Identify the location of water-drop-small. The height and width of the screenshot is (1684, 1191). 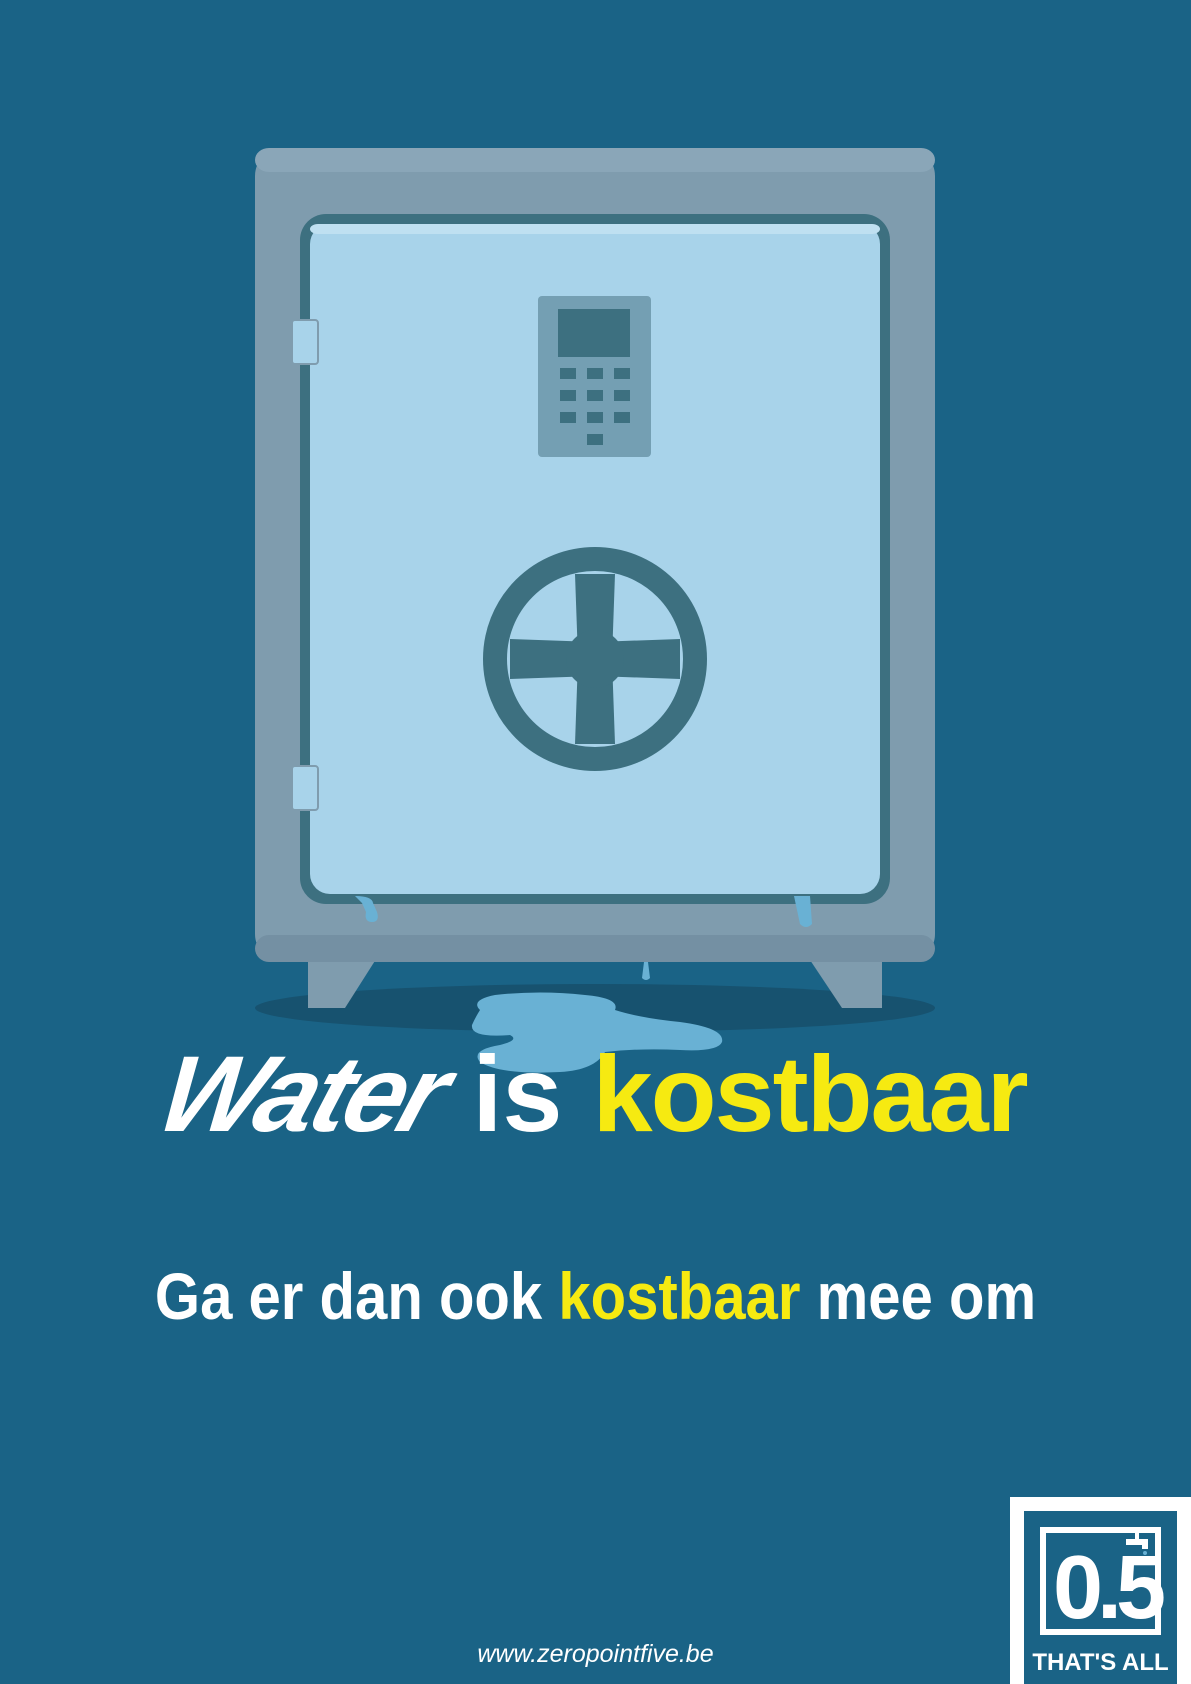
(646, 971).